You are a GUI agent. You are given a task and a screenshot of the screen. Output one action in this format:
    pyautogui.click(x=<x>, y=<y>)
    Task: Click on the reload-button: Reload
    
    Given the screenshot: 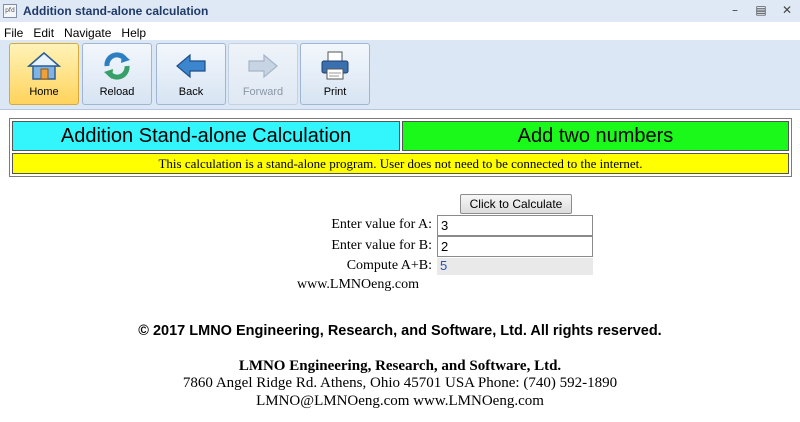 What is the action you would take?
    pyautogui.click(x=117, y=74)
    